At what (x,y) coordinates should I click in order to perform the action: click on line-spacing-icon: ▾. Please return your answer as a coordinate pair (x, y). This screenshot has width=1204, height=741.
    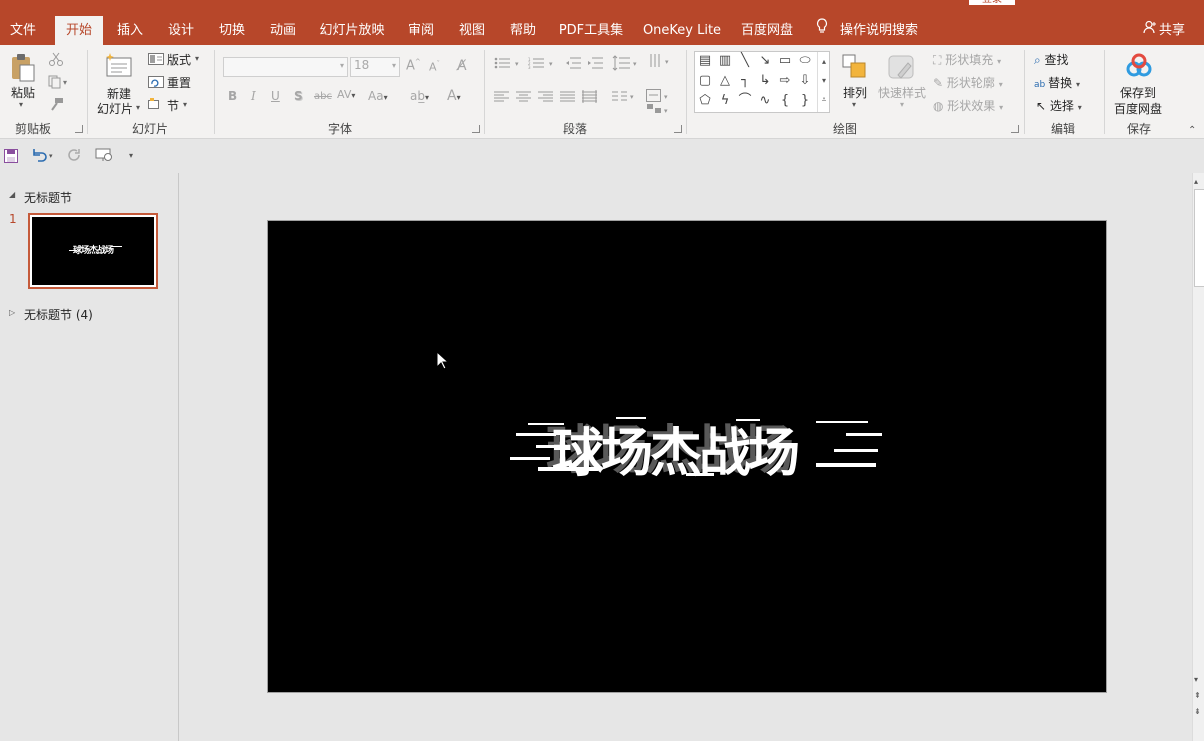
    Looking at the image, I should click on (626, 64).